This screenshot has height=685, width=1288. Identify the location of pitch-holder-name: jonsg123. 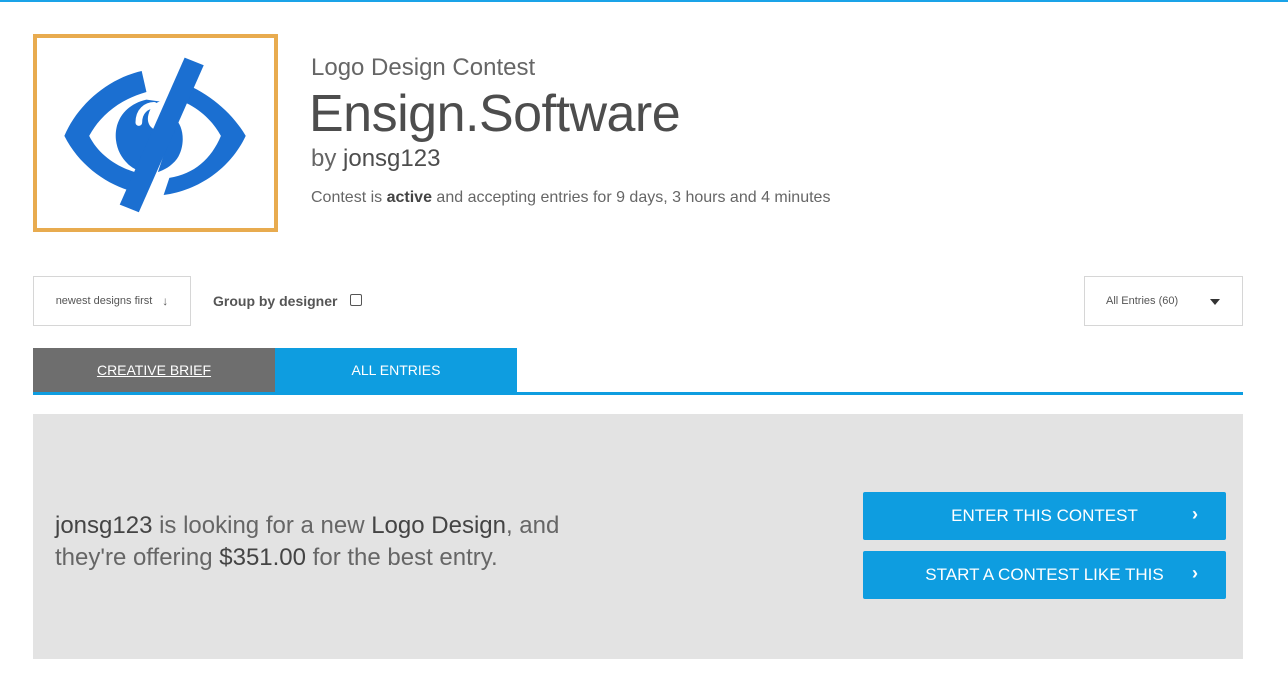
(104, 525).